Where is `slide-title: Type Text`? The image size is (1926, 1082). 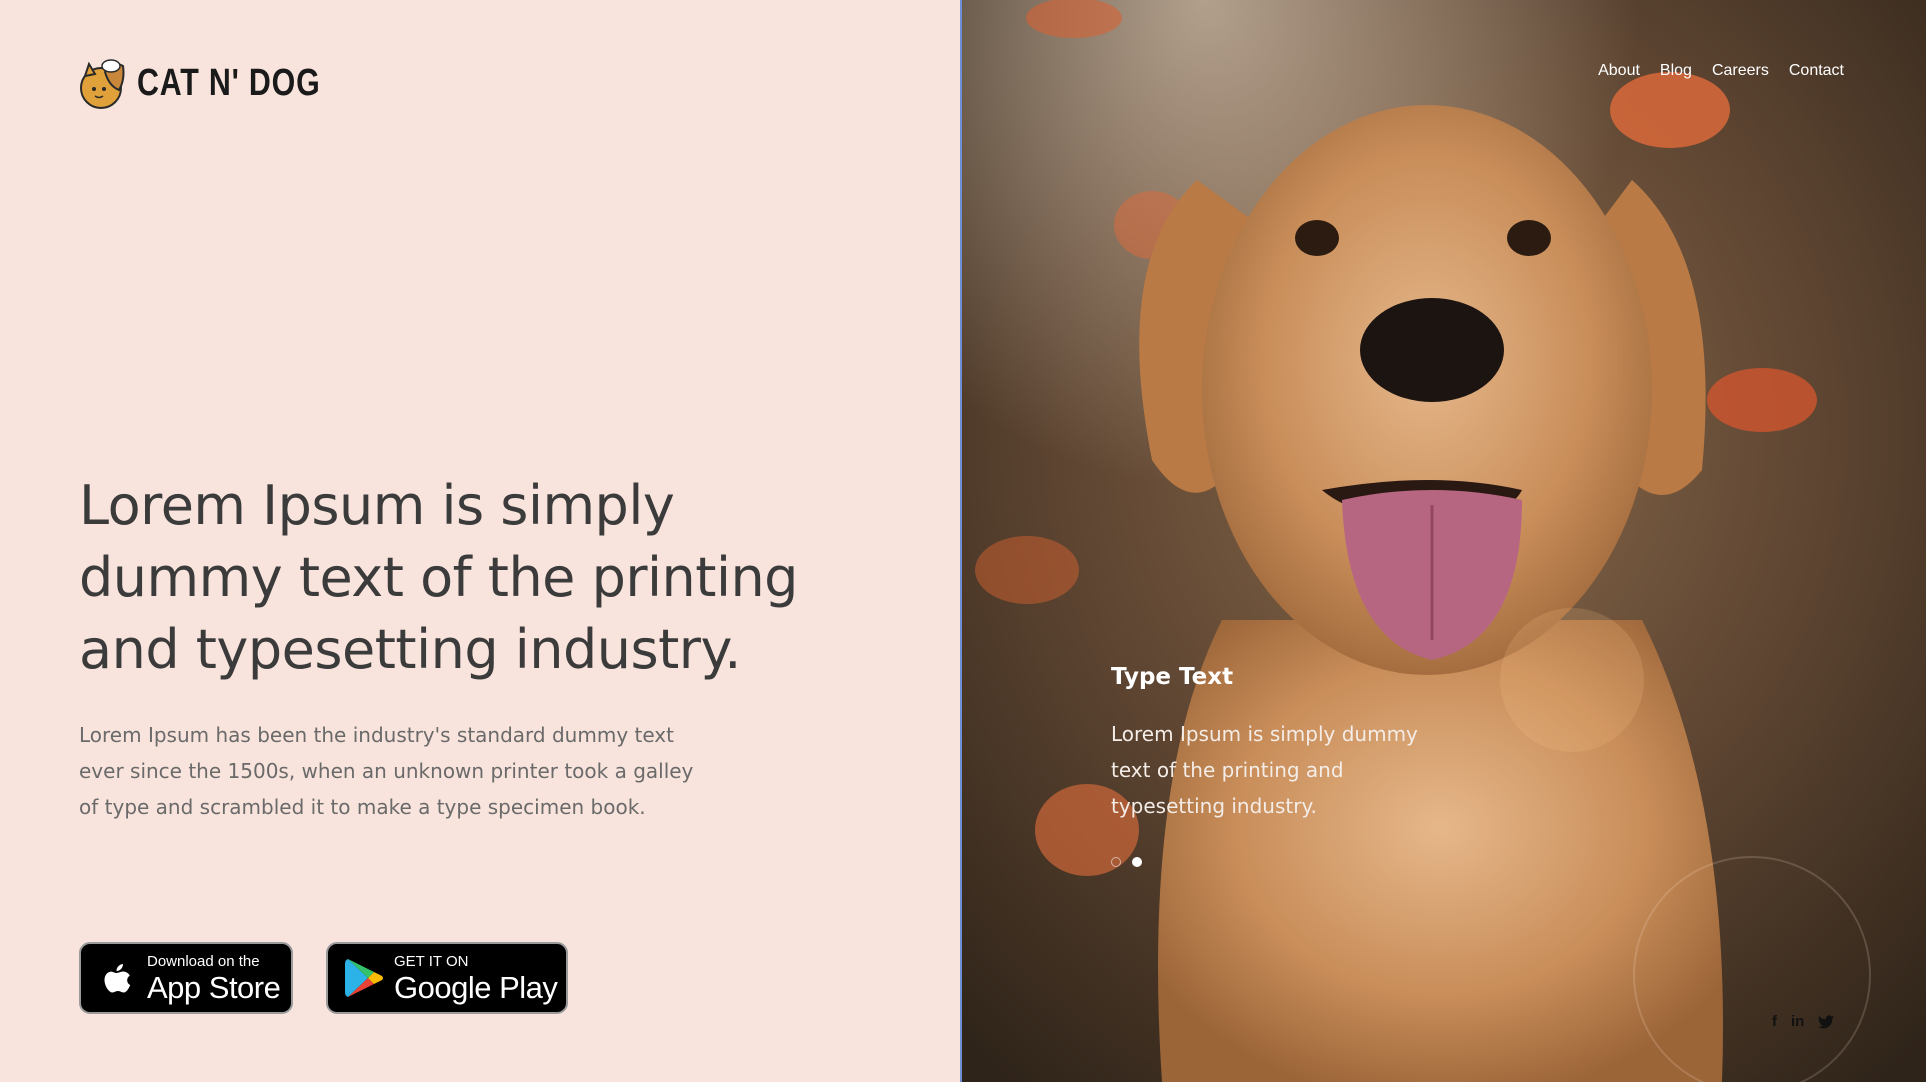
slide-title: Type Text is located at coordinates (1172, 677).